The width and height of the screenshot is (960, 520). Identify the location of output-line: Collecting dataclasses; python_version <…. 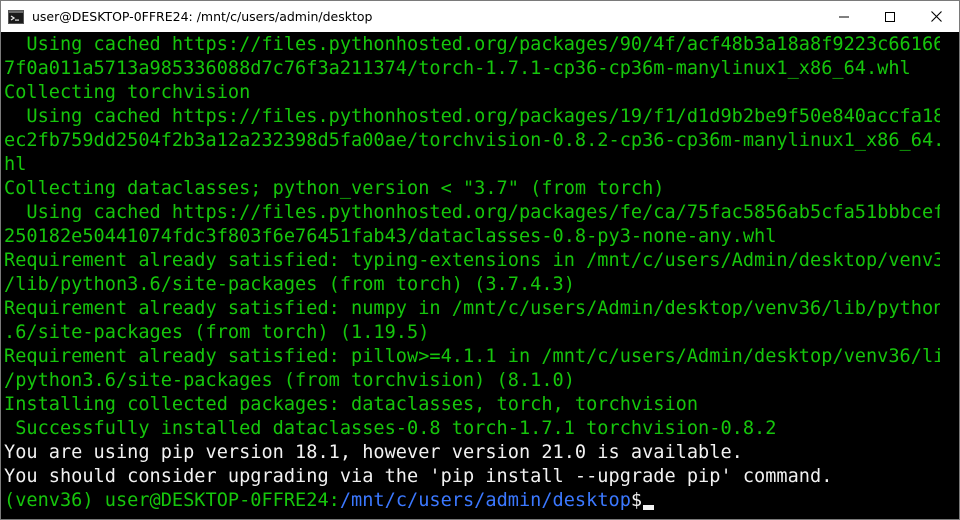
(334, 188).